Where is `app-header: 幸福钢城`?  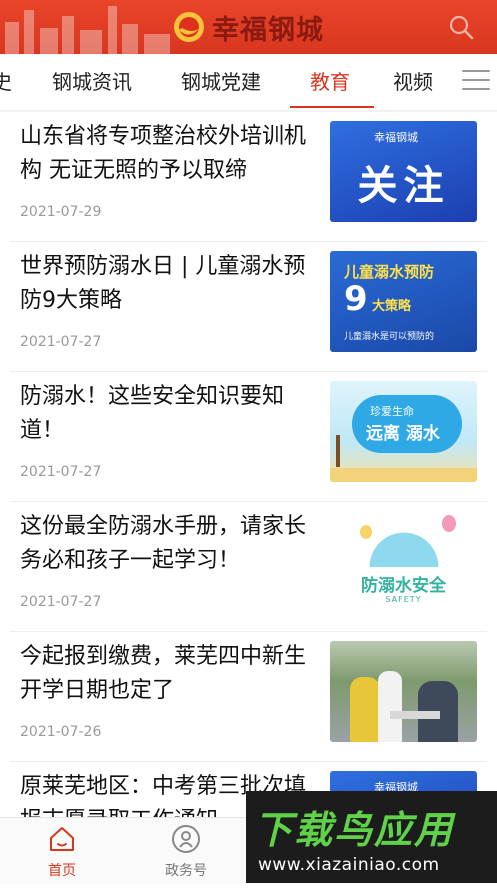
app-header: 幸福钢城 is located at coordinates (248, 27).